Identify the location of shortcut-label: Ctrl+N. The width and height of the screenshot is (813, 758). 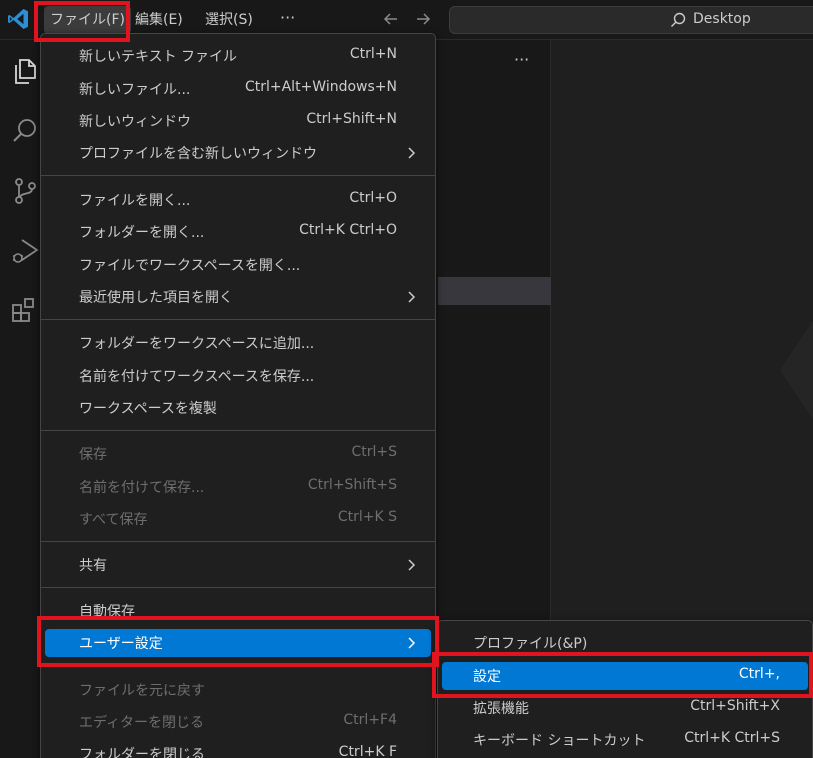
(373, 54).